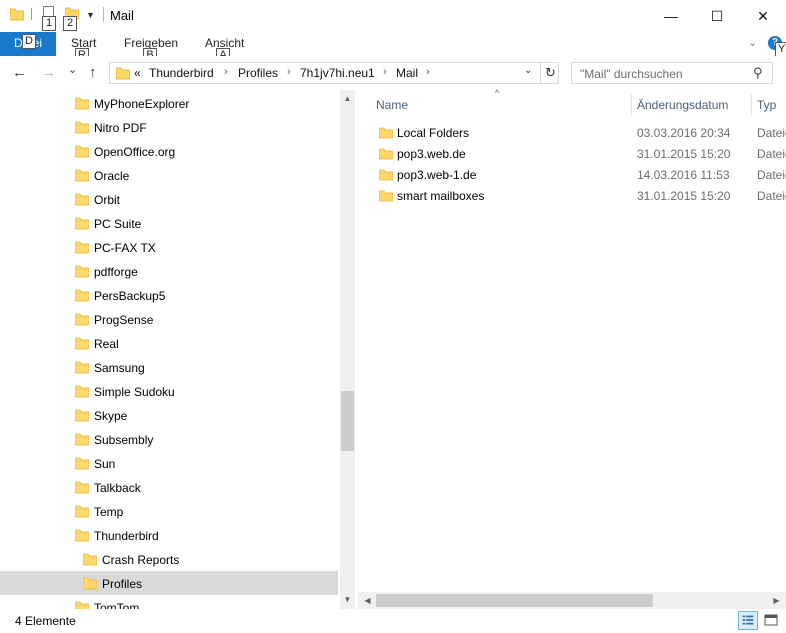 Image resolution: width=786 pixels, height=633 pixels. I want to click on tree-item: Subsembly, so click(169, 439).